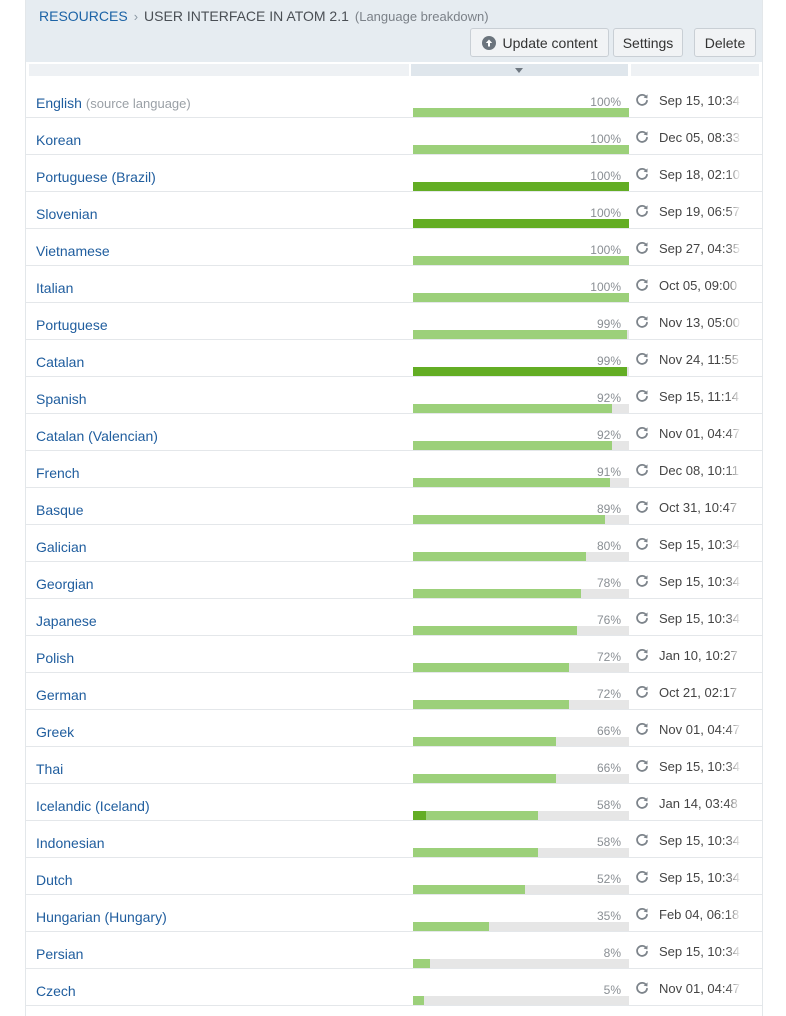 The height and width of the screenshot is (1016, 786). I want to click on last-updated: Sep 15, 10:34, so click(700, 766).